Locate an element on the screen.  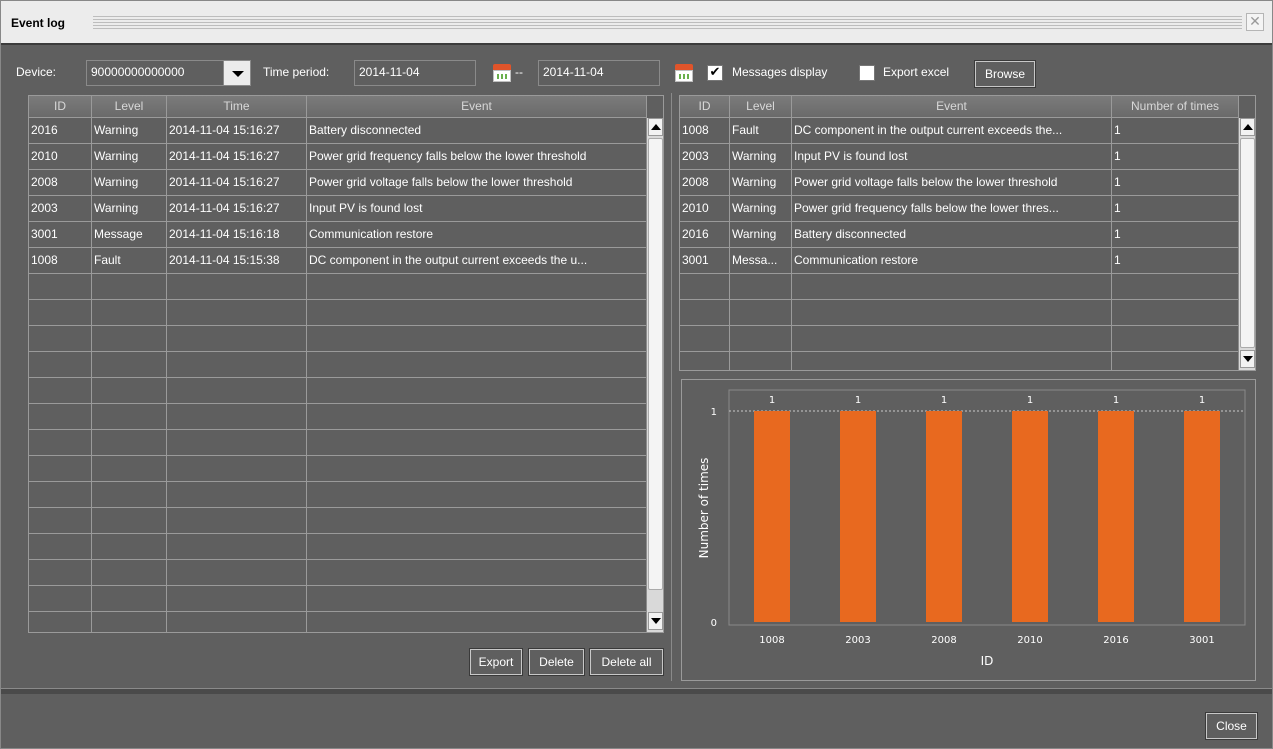
column-header: Time is located at coordinates (237, 106).